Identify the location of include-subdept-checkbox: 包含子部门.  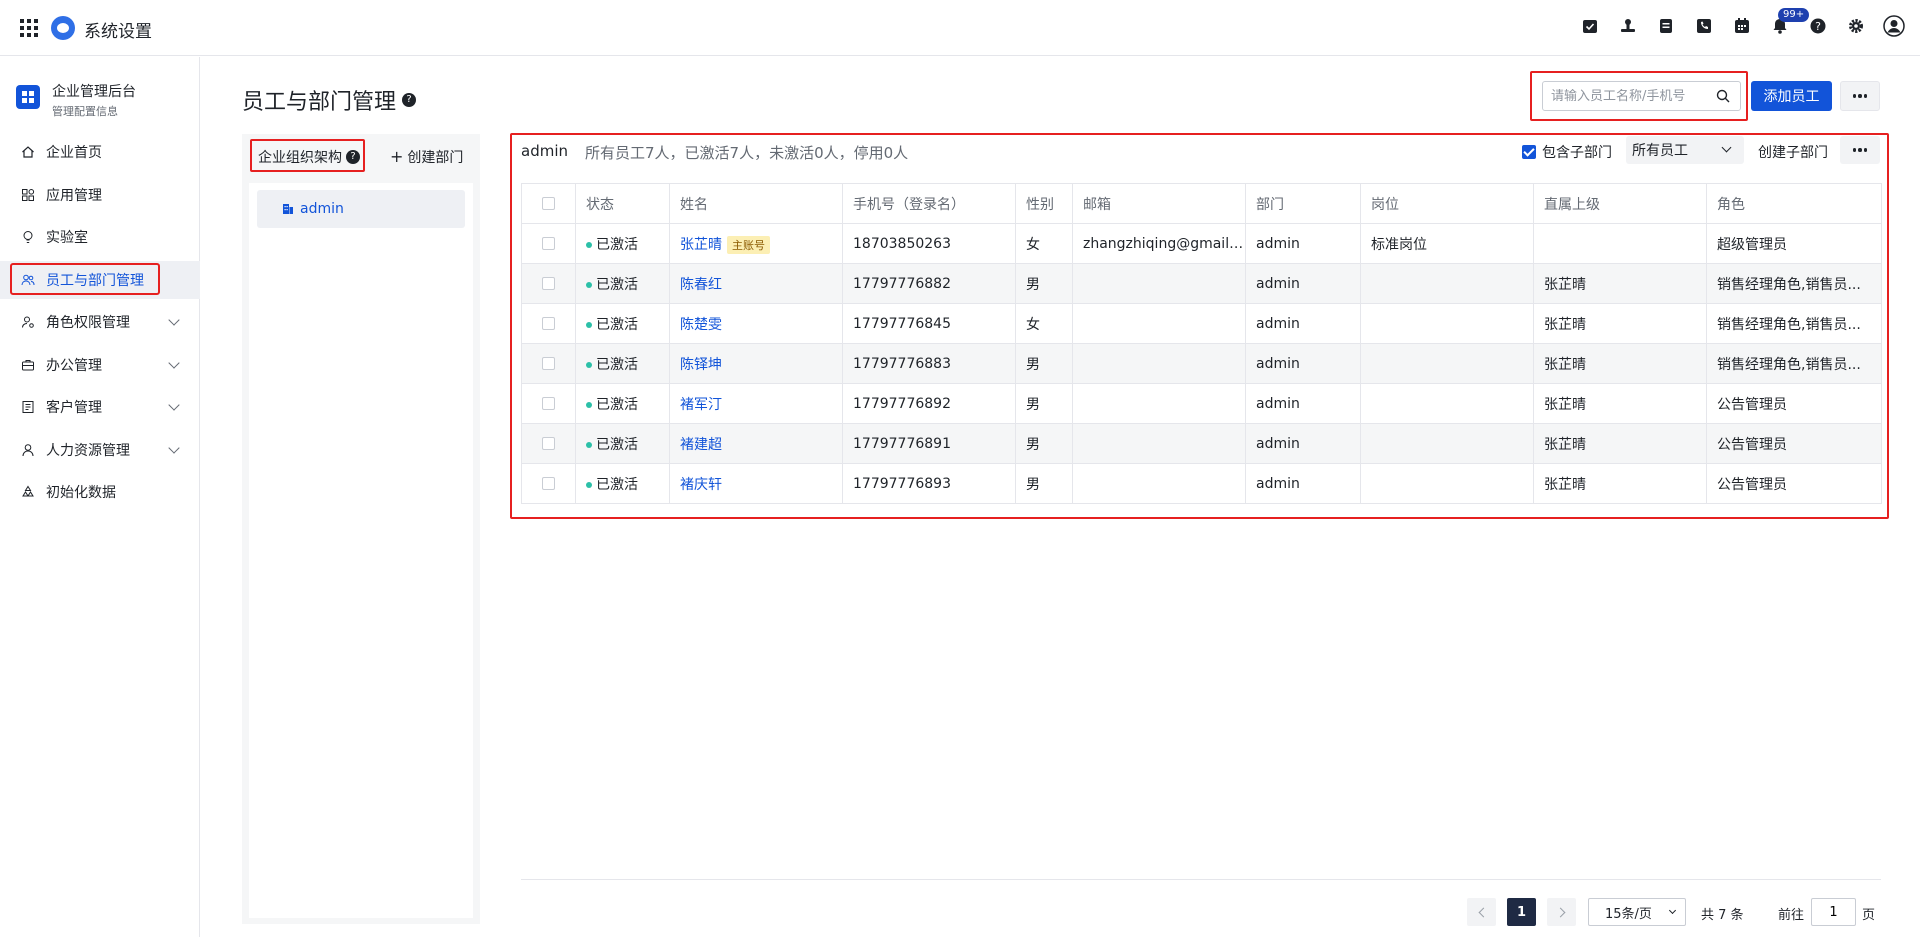
(1567, 152).